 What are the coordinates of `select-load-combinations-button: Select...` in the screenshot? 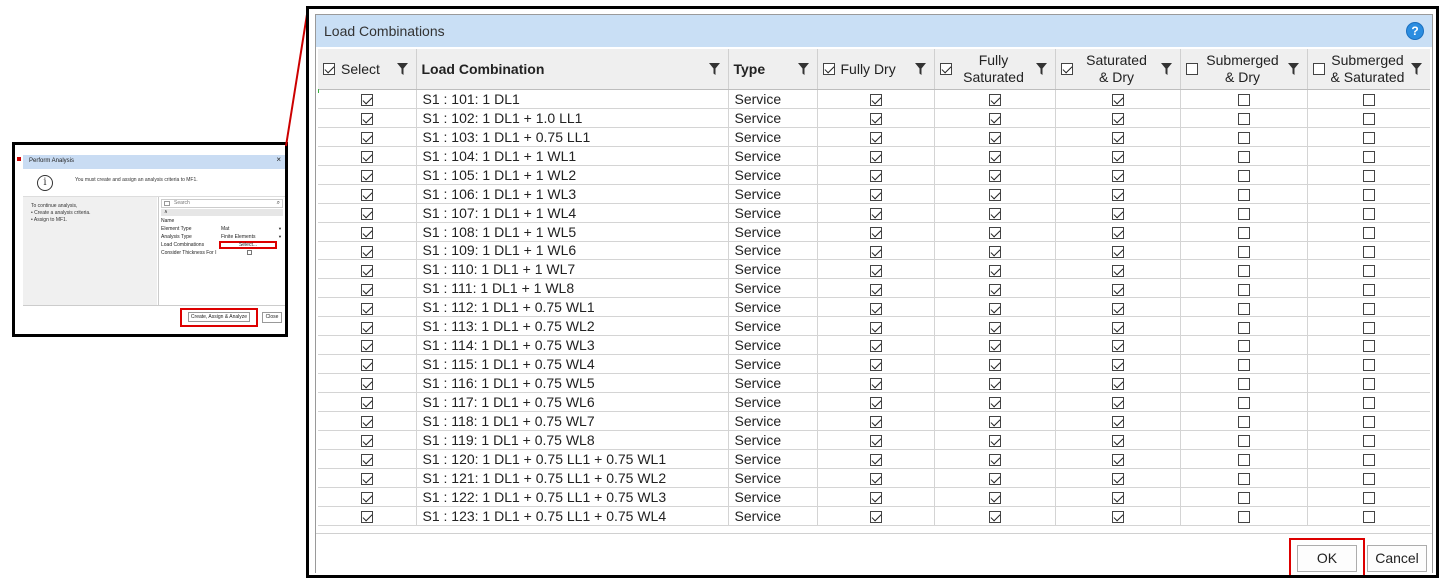 It's located at (248, 245).